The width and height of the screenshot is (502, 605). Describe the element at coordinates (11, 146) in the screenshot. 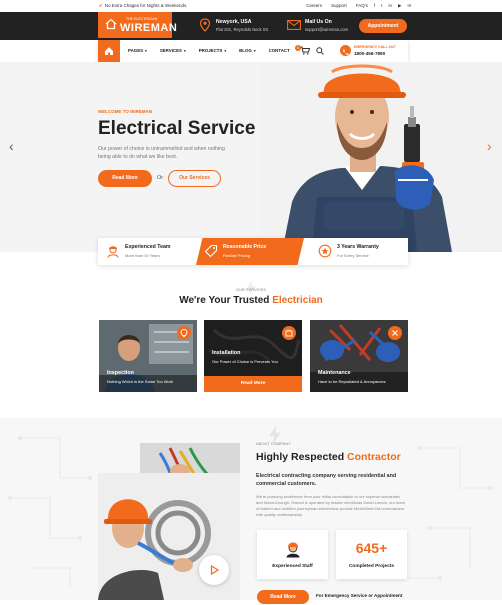

I see `slider-prev-arrow-icon: ‹` at that location.